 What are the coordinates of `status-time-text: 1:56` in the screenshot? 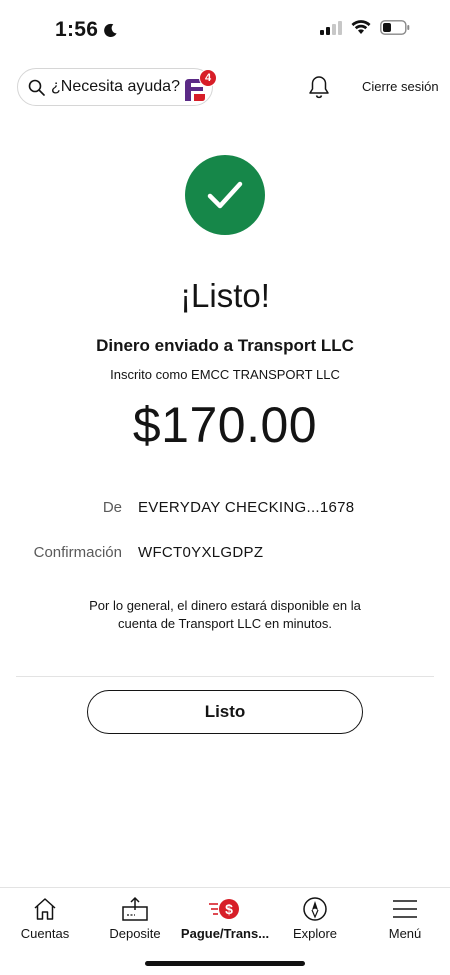 It's located at (77, 29).